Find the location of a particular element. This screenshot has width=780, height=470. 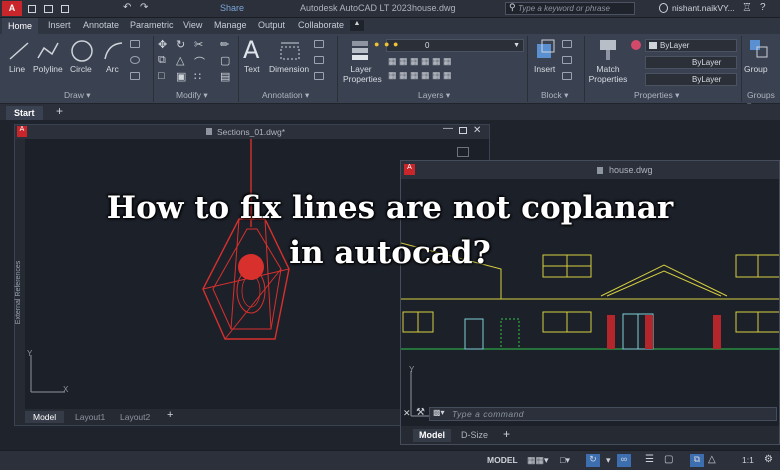

text-icon: A is located at coordinates (251, 50).